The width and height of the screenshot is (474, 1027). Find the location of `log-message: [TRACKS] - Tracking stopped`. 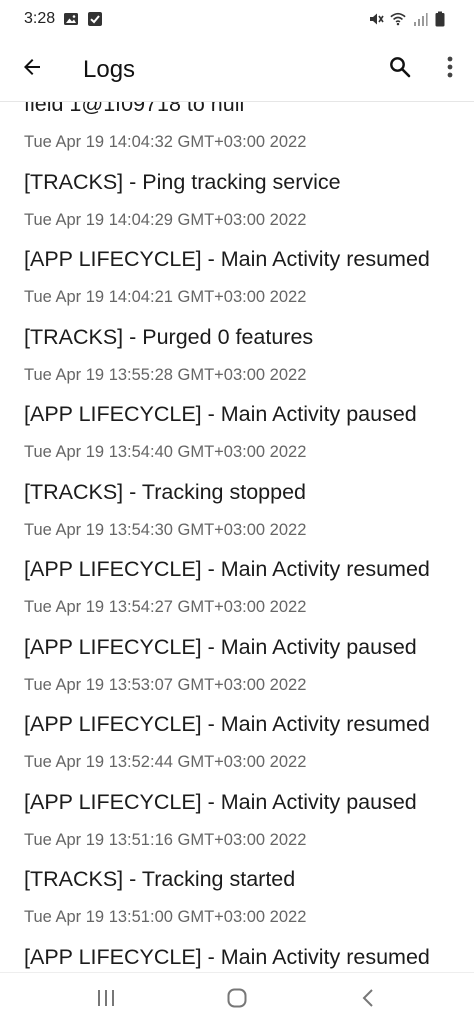

log-message: [TRACKS] - Tracking stopped is located at coordinates (165, 491).